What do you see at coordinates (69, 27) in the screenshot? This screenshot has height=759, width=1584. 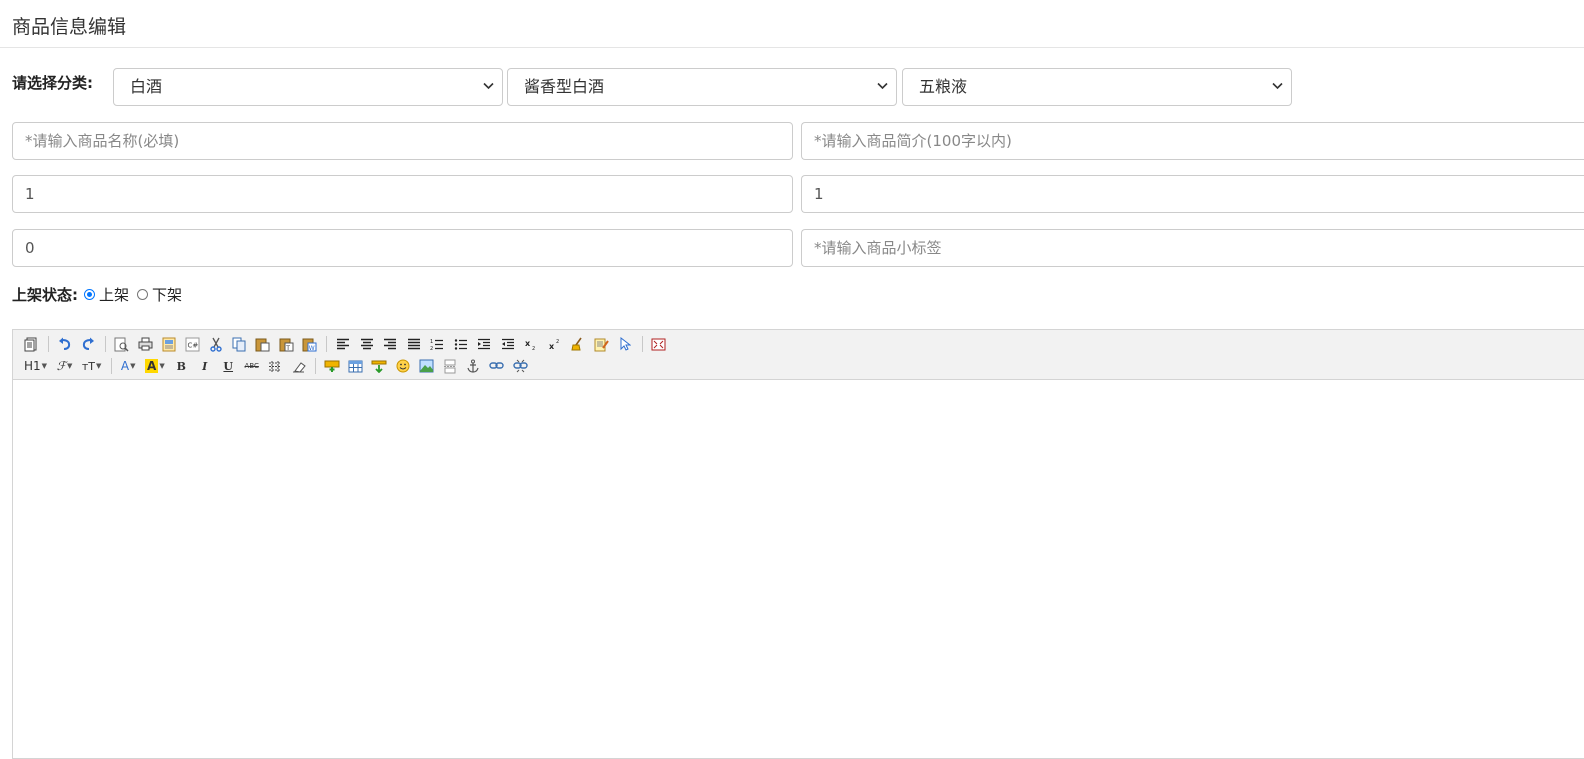 I see `page-title: 商品信息编辑` at bounding box center [69, 27].